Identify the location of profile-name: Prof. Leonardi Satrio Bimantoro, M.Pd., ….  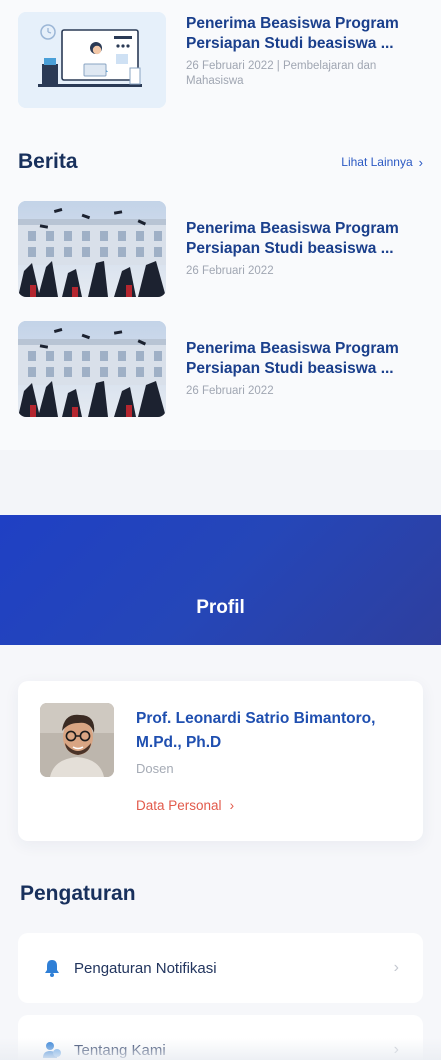
(256, 730).